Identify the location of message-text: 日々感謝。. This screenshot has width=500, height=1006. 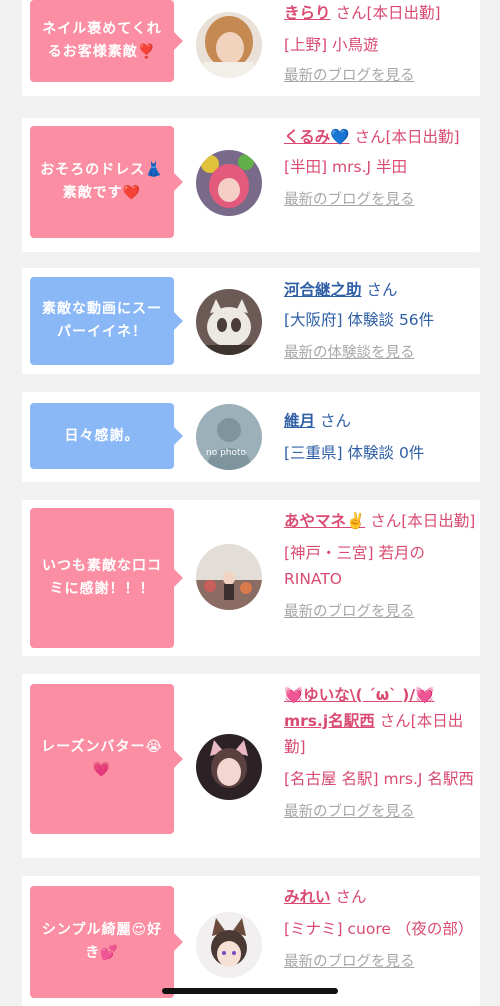
(102, 435).